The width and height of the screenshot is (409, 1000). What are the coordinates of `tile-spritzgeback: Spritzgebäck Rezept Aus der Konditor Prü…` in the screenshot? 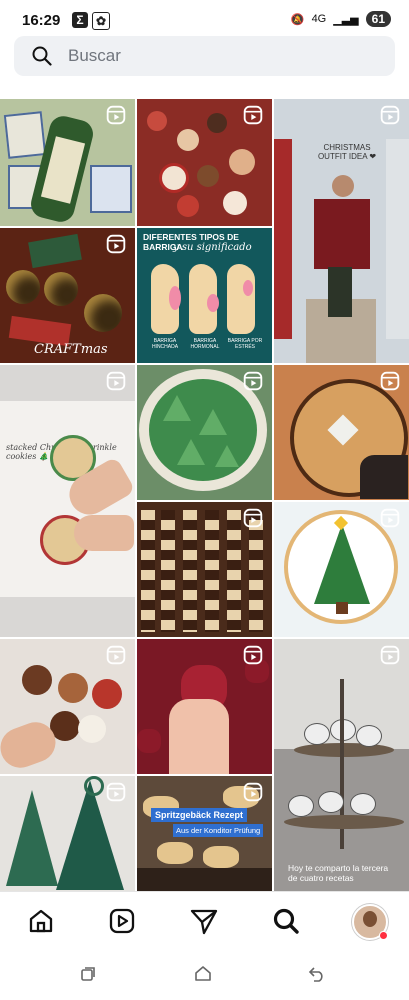 It's located at (204, 833).